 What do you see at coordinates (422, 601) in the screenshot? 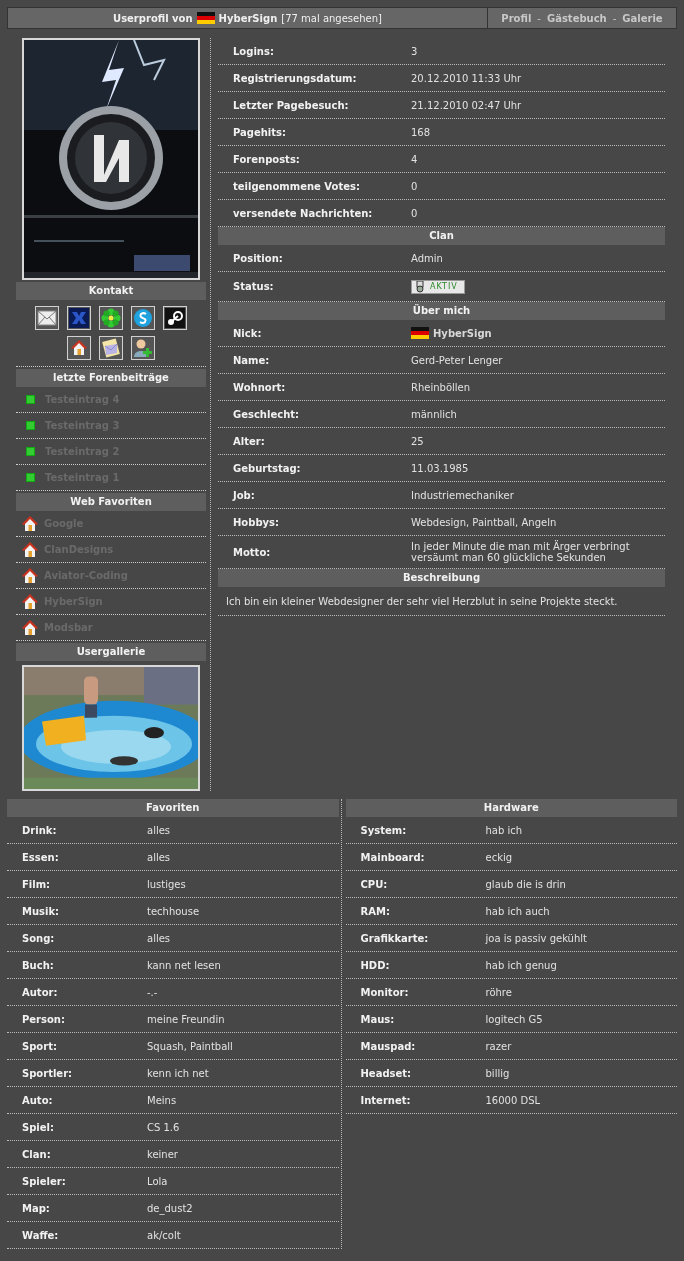
I see `description-text: Ich bin ein kleiner Webdesigner der sehr viel Herzblut in seine Projekte steckt.` at bounding box center [422, 601].